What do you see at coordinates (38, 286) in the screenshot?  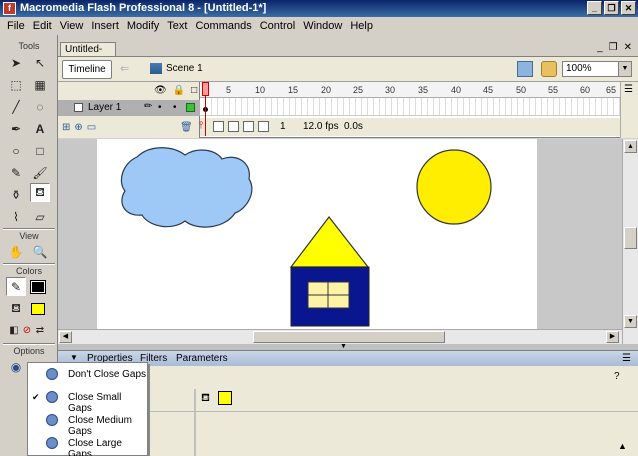 I see `stroke-color-swatch` at bounding box center [38, 286].